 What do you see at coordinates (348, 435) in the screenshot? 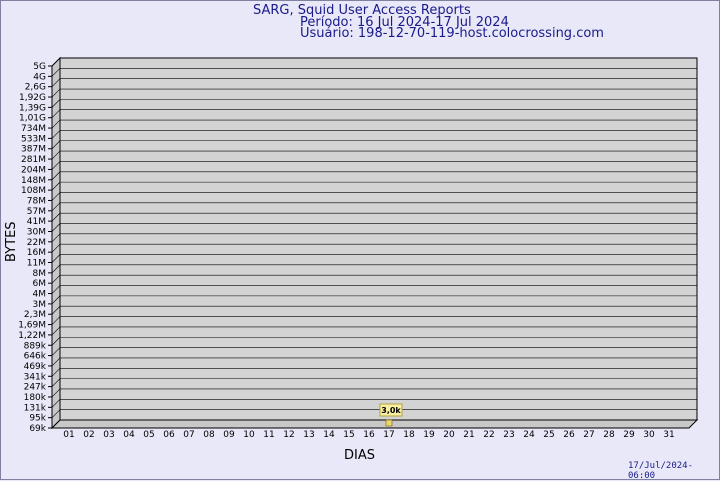
I see `x-tick-label: 15` at bounding box center [348, 435].